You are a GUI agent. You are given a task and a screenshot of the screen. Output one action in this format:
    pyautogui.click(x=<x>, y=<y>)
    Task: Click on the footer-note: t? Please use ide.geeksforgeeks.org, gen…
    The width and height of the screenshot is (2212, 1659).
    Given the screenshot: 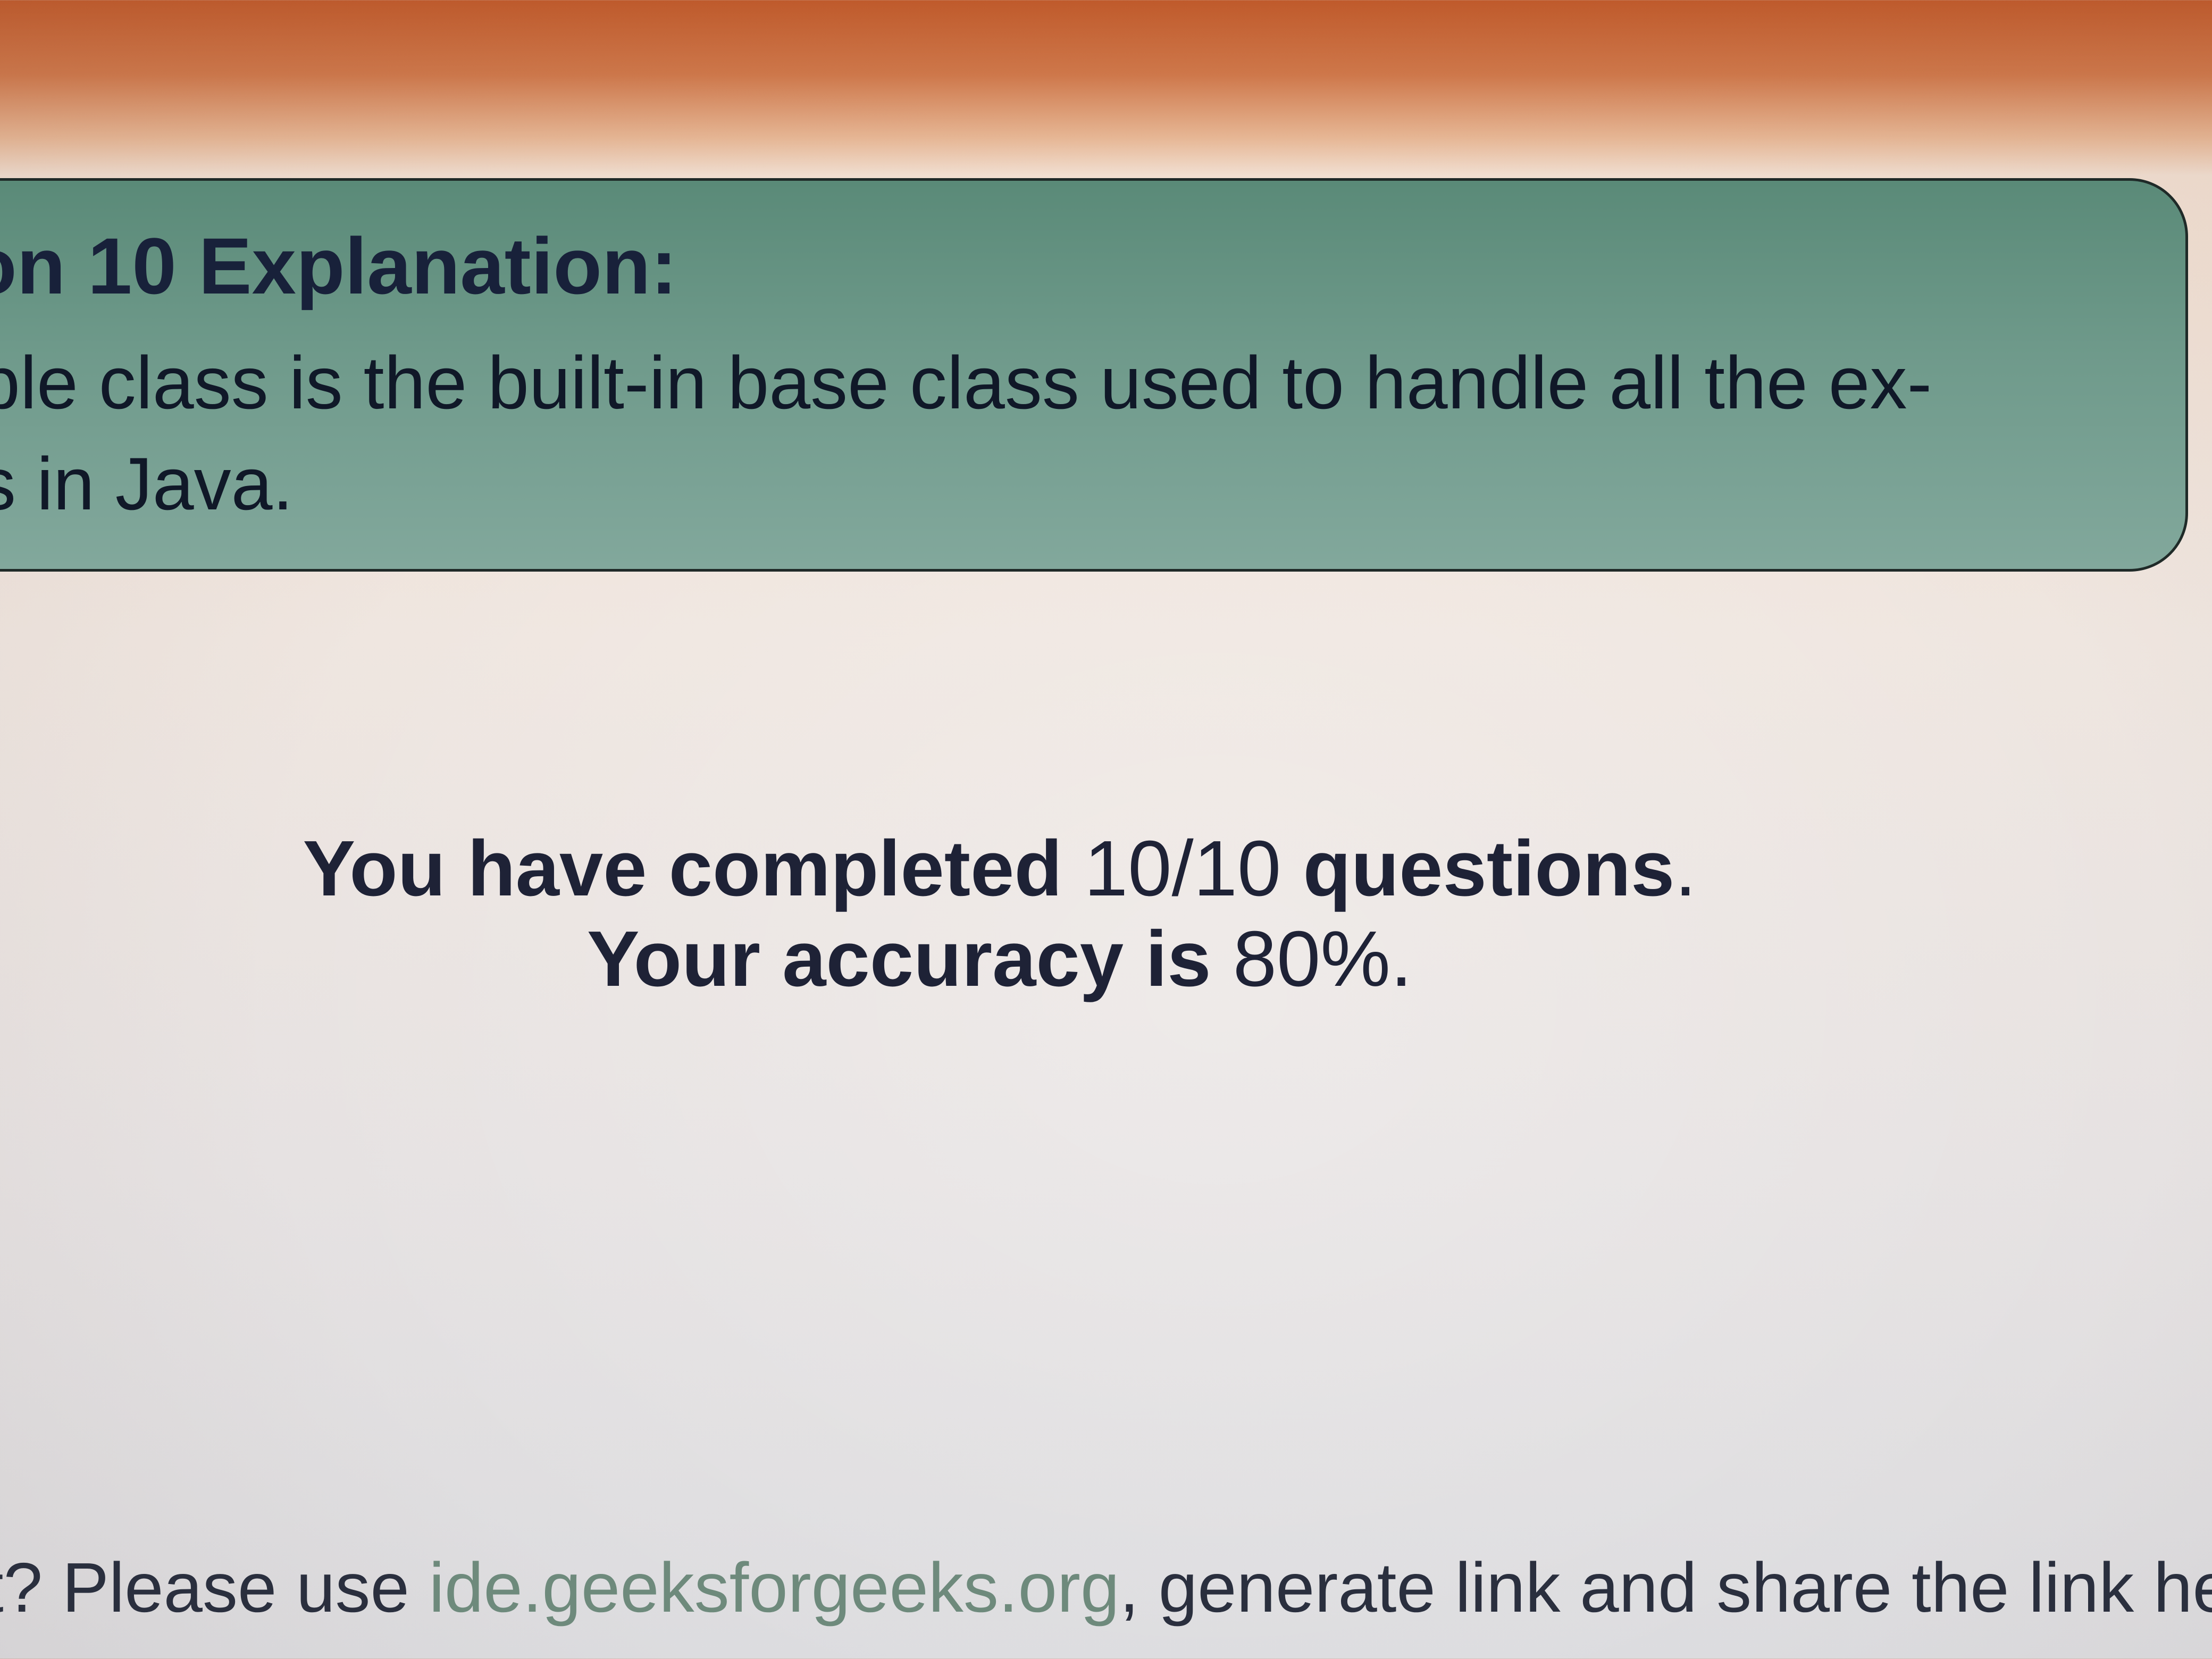 What is the action you would take?
    pyautogui.click(x=1106, y=1588)
    